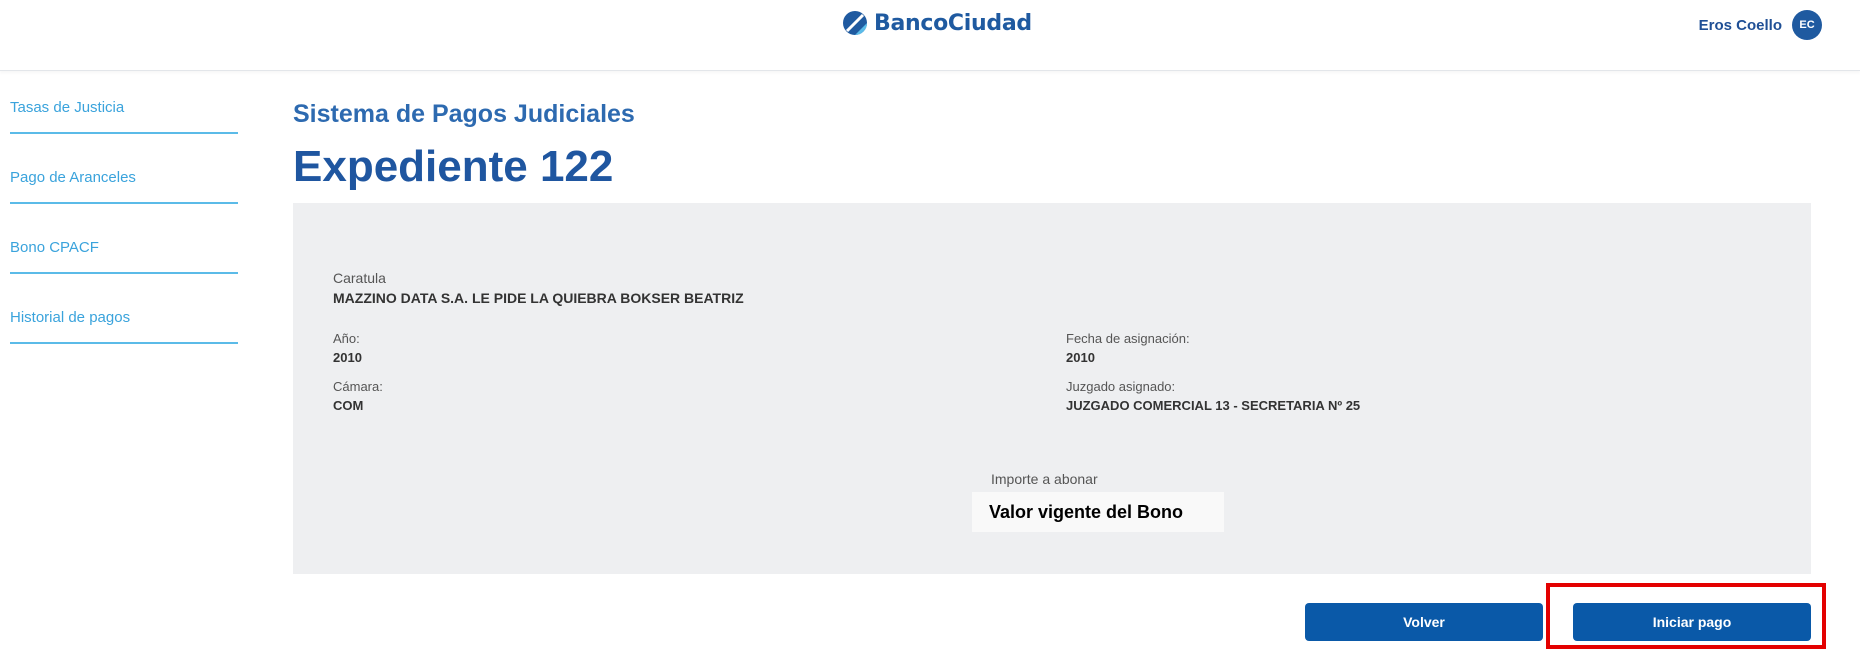  I want to click on camara-label: Cámara:, so click(358, 386).